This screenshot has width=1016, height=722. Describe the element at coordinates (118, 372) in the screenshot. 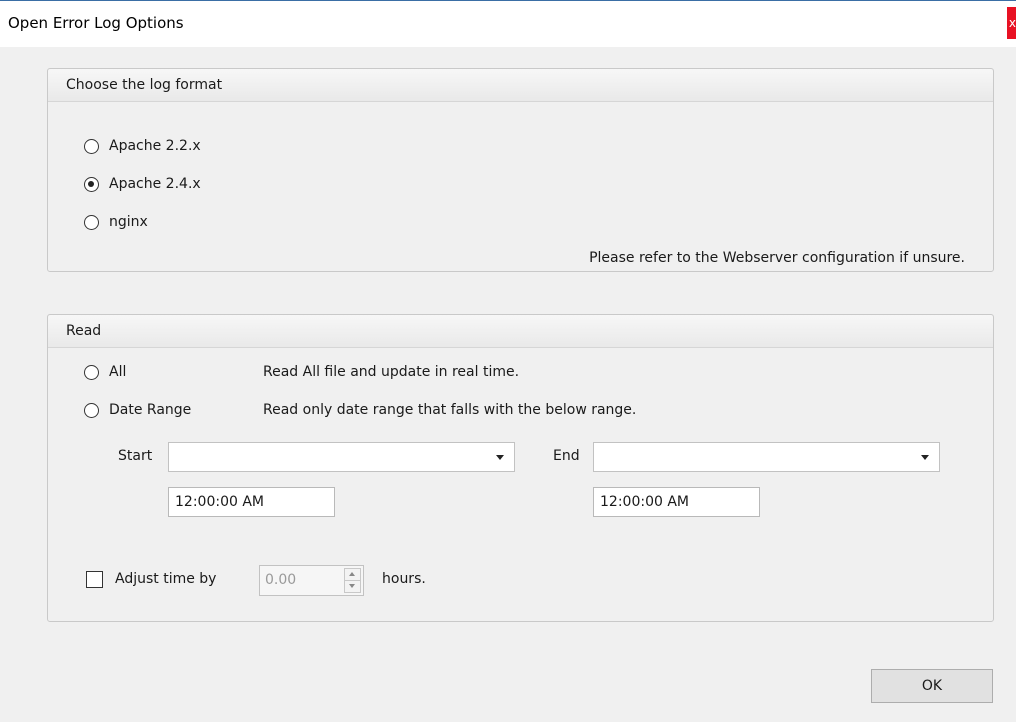

I see `radio-label: All` at that location.